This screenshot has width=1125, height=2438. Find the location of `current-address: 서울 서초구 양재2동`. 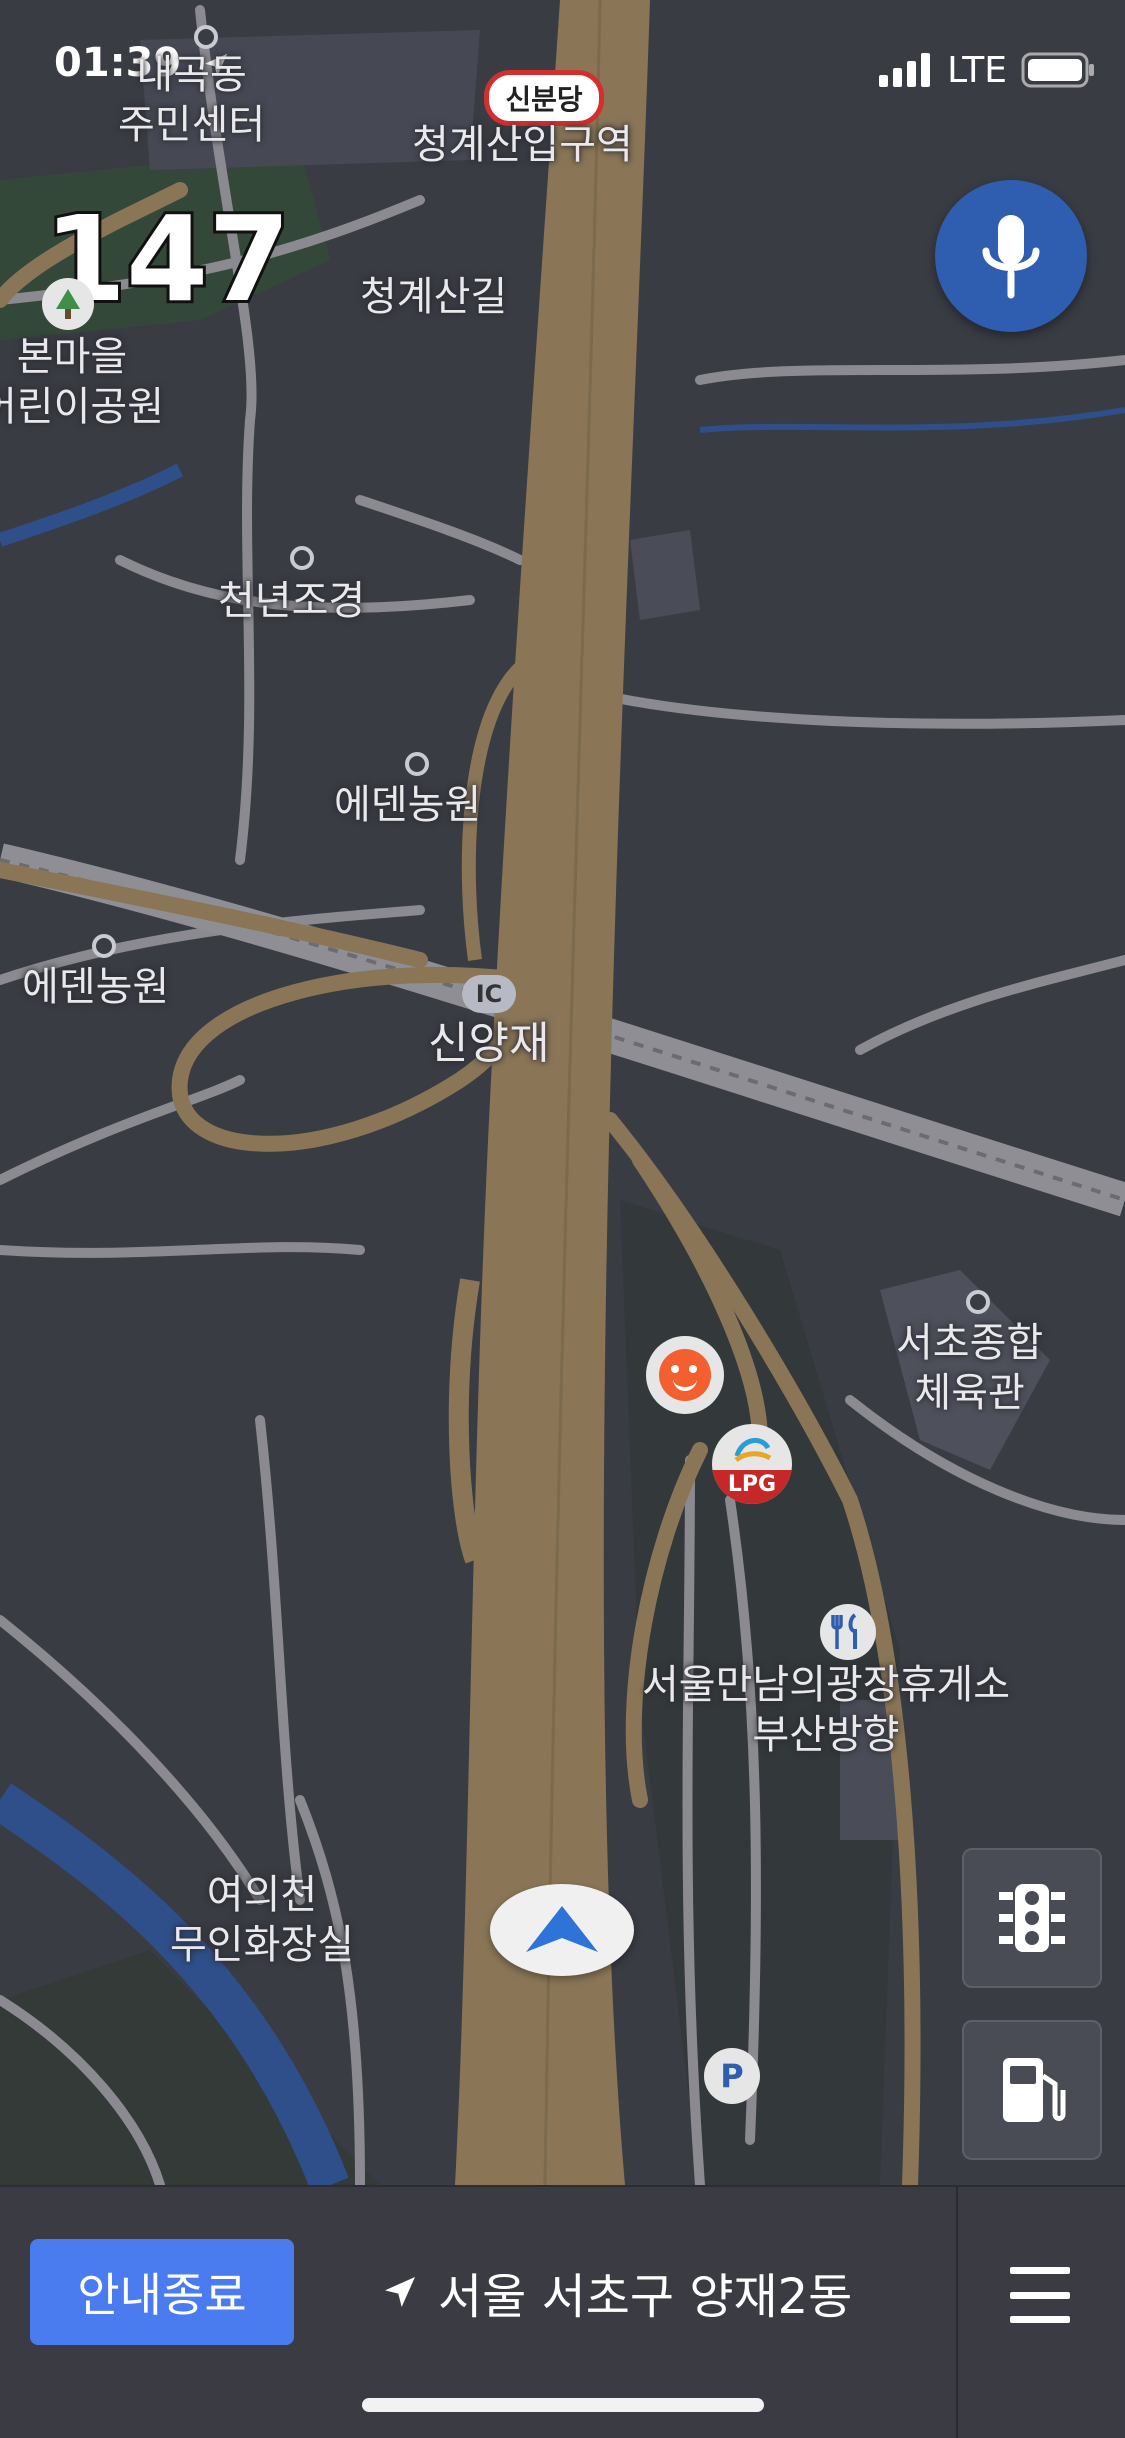

current-address: 서울 서초구 양재2동 is located at coordinates (616, 2292).